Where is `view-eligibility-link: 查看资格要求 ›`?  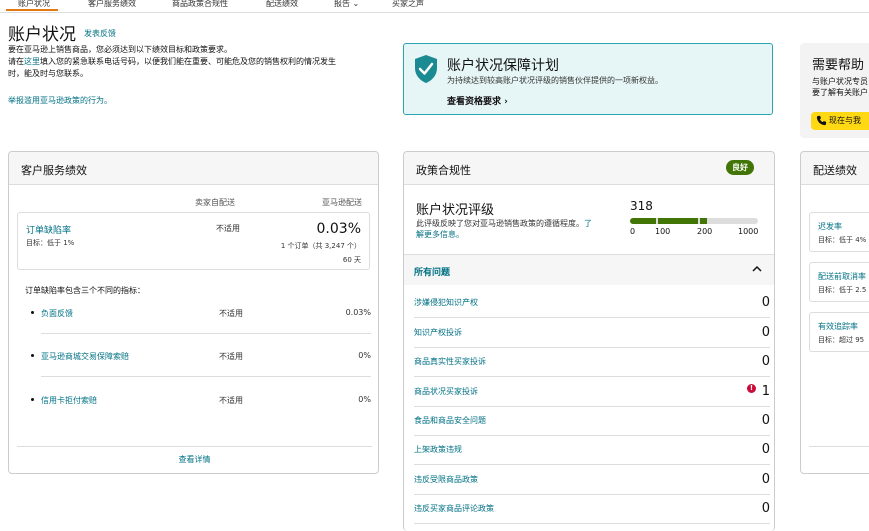
view-eligibility-link: 查看资格要求 › is located at coordinates (477, 100).